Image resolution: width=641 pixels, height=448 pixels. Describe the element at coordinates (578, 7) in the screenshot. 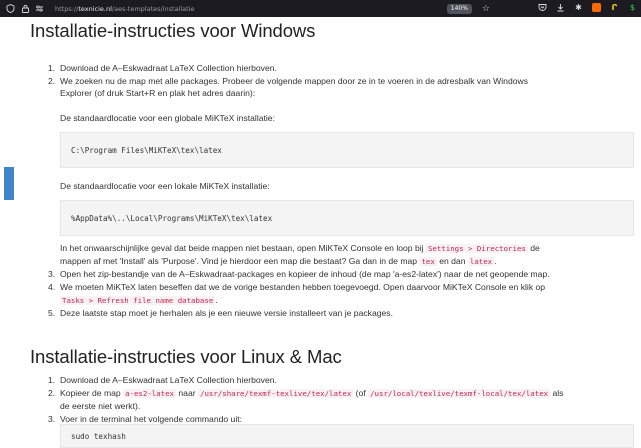

I see `extension-puzzle-icon: ✱` at that location.